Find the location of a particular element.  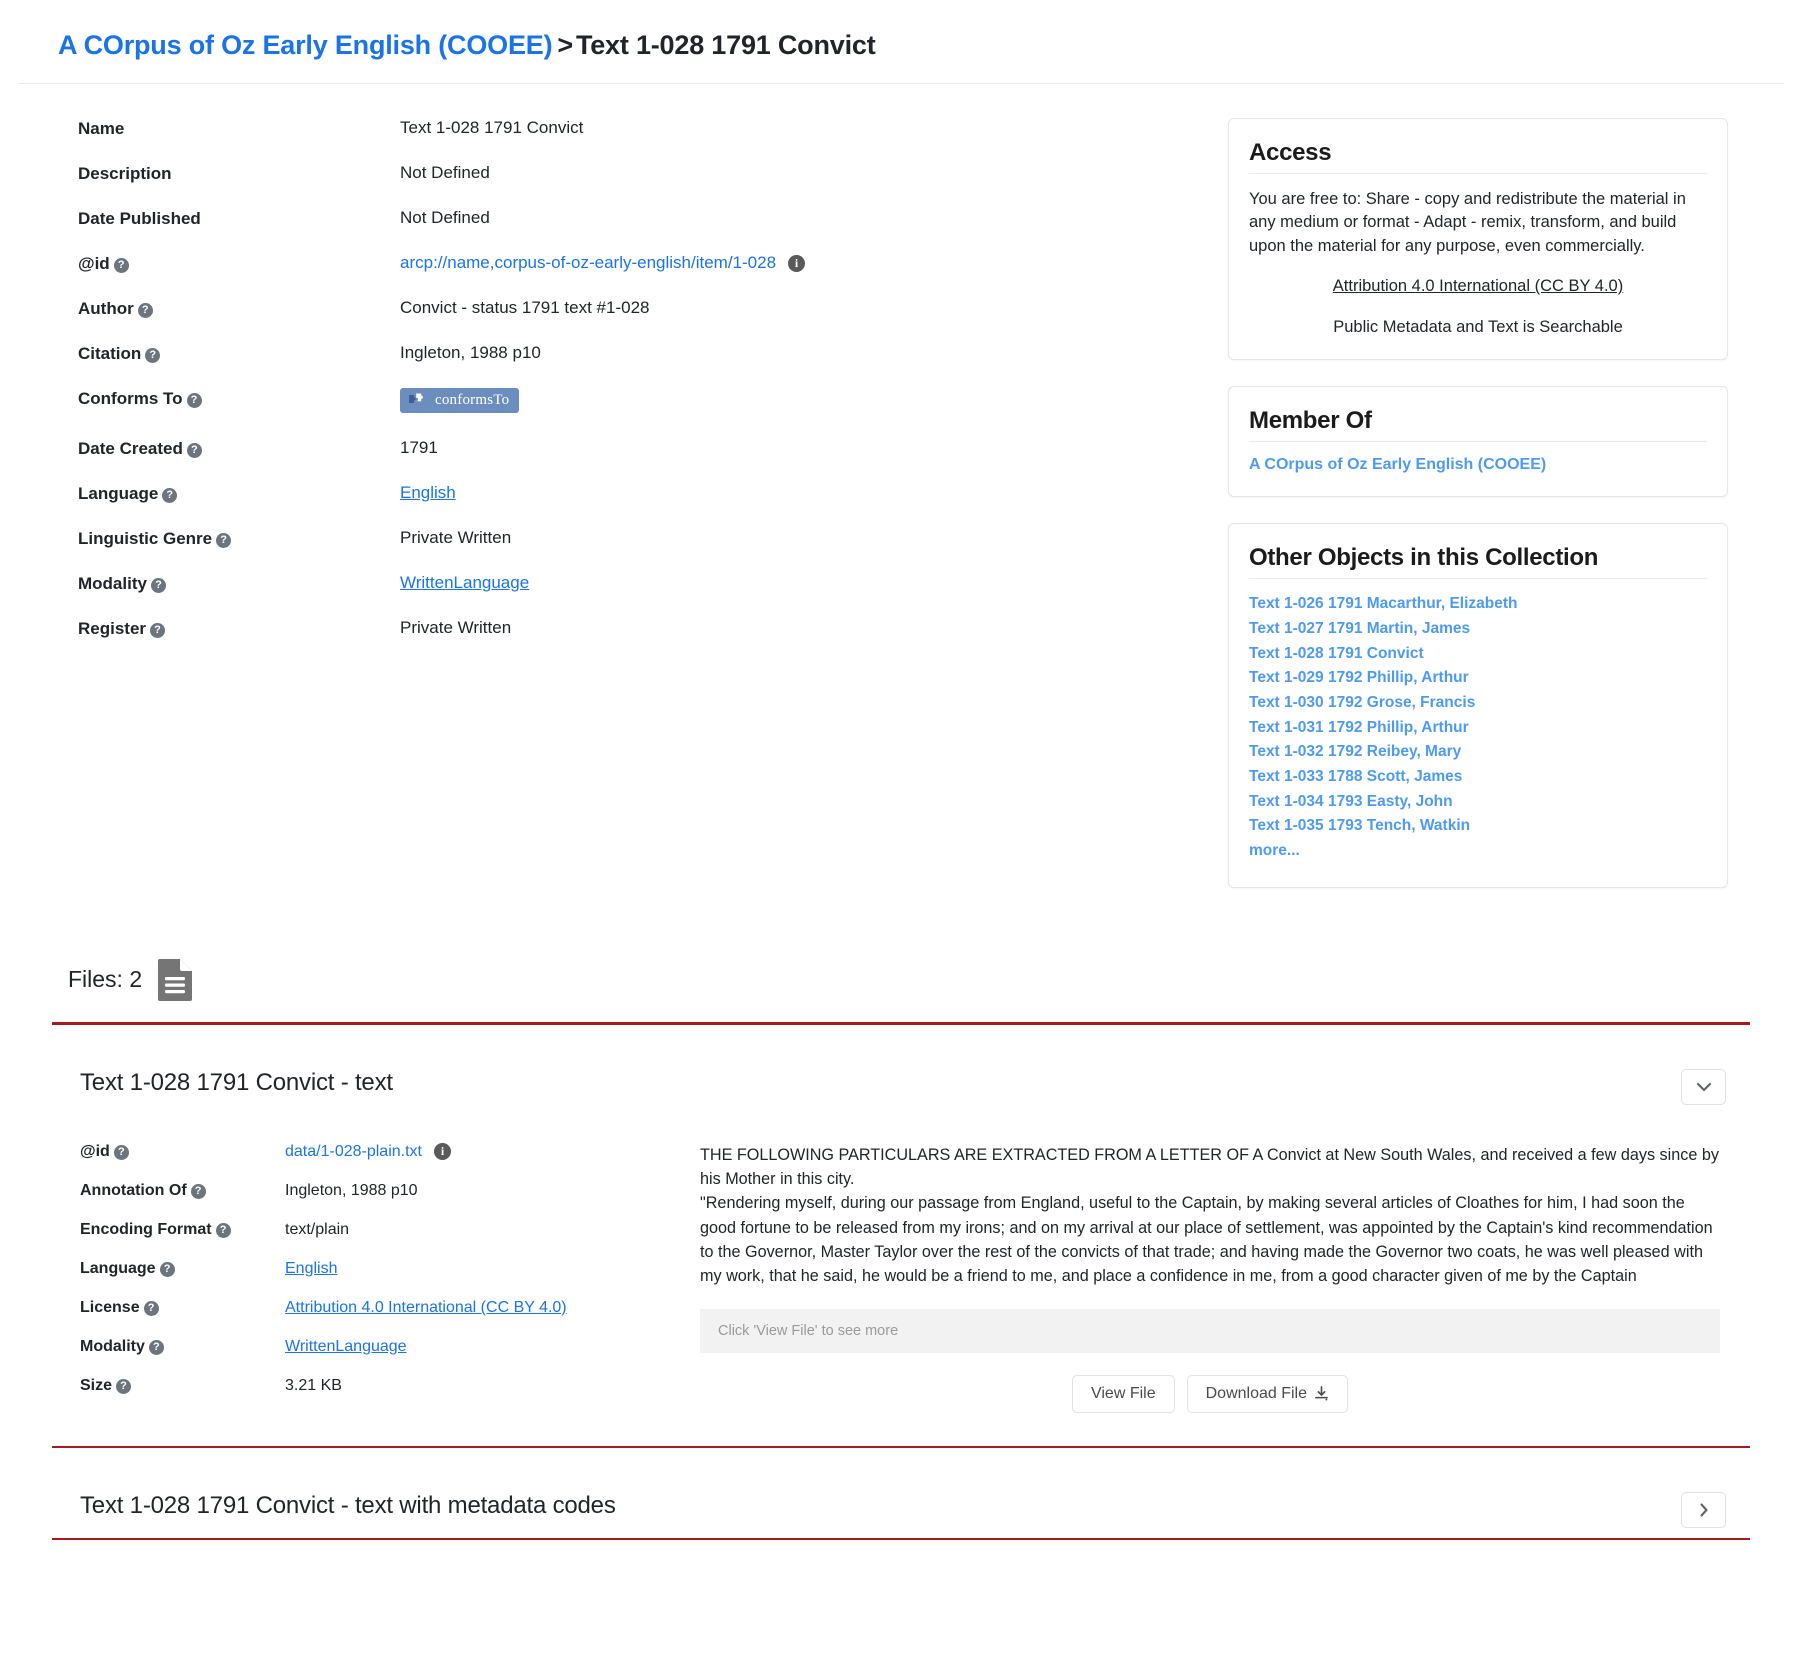

download-file-button: Download File is located at coordinates (1267, 1393).